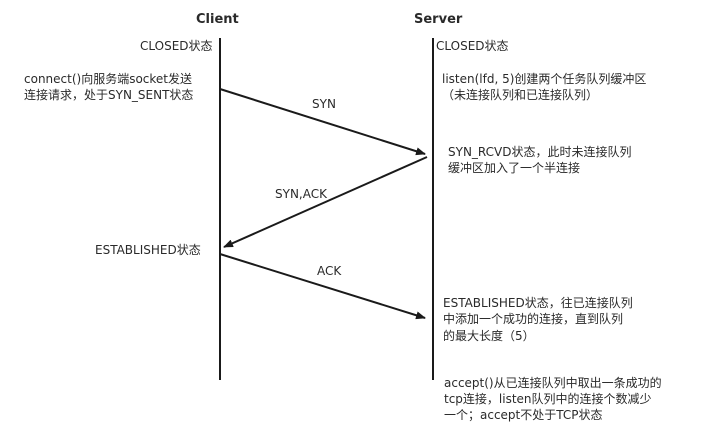 This screenshot has height=438, width=713. What do you see at coordinates (553, 383) in the screenshot?
I see `server-accept-note-line1: accept()从已连接队列中取出一条成功的` at bounding box center [553, 383].